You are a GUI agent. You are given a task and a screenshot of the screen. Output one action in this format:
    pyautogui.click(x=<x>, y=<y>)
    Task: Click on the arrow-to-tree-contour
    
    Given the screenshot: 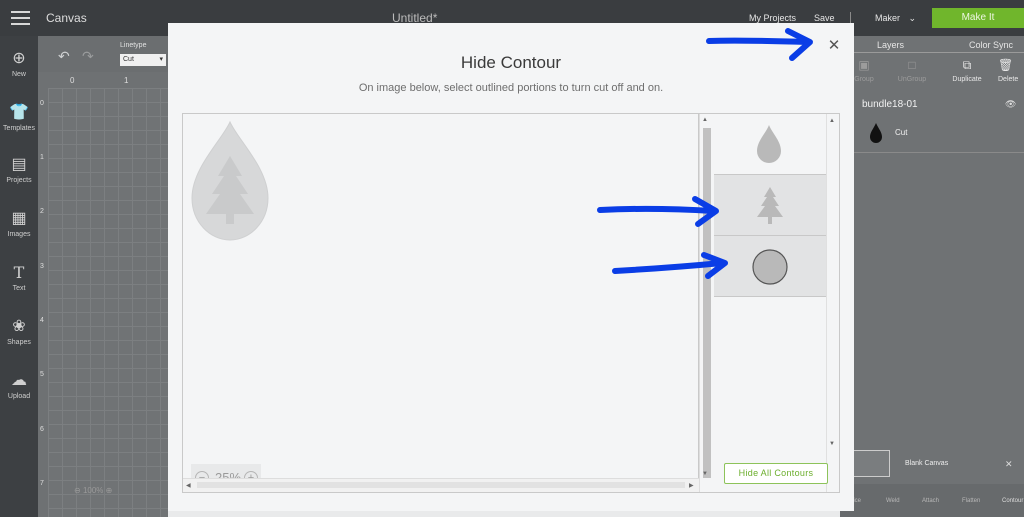 What is the action you would take?
    pyautogui.click(x=658, y=211)
    